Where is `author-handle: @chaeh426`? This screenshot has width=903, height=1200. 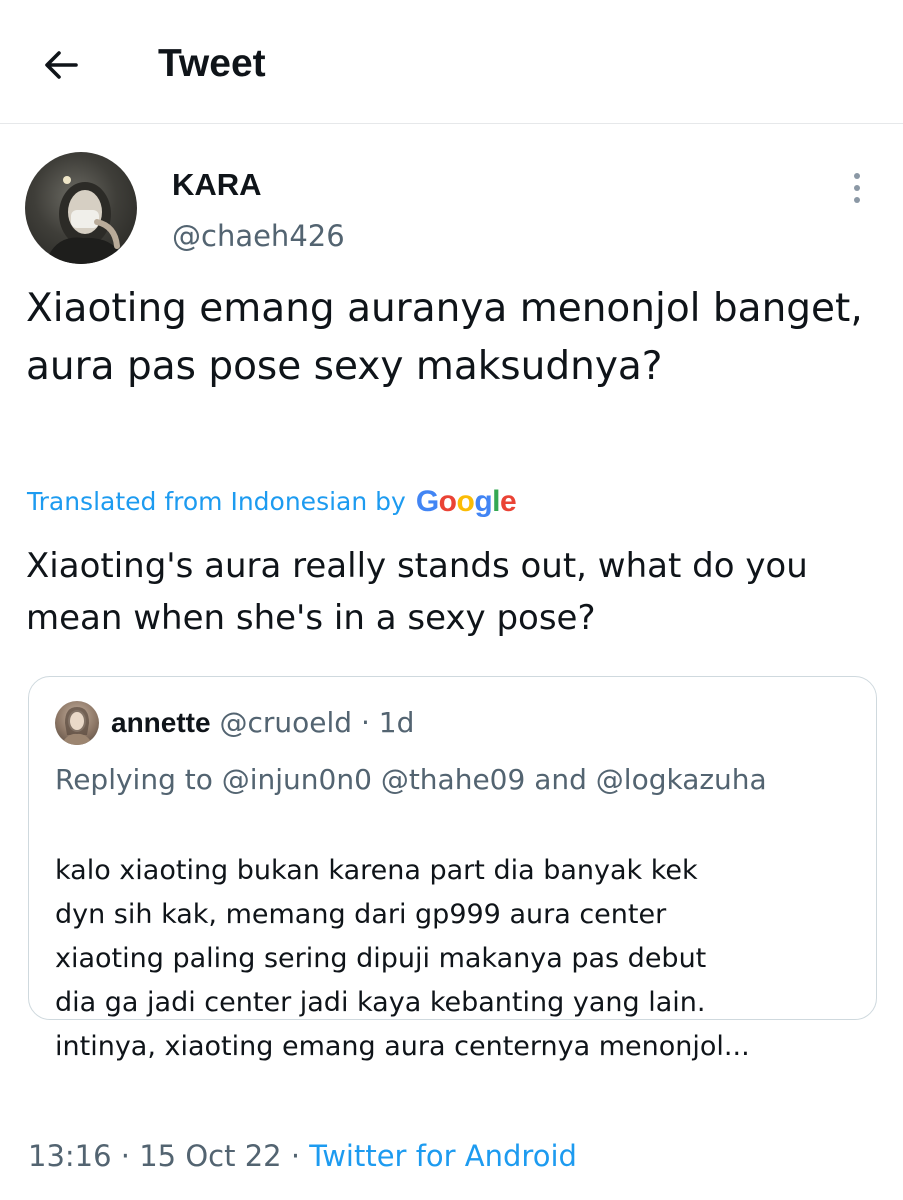 author-handle: @chaeh426 is located at coordinates (258, 236).